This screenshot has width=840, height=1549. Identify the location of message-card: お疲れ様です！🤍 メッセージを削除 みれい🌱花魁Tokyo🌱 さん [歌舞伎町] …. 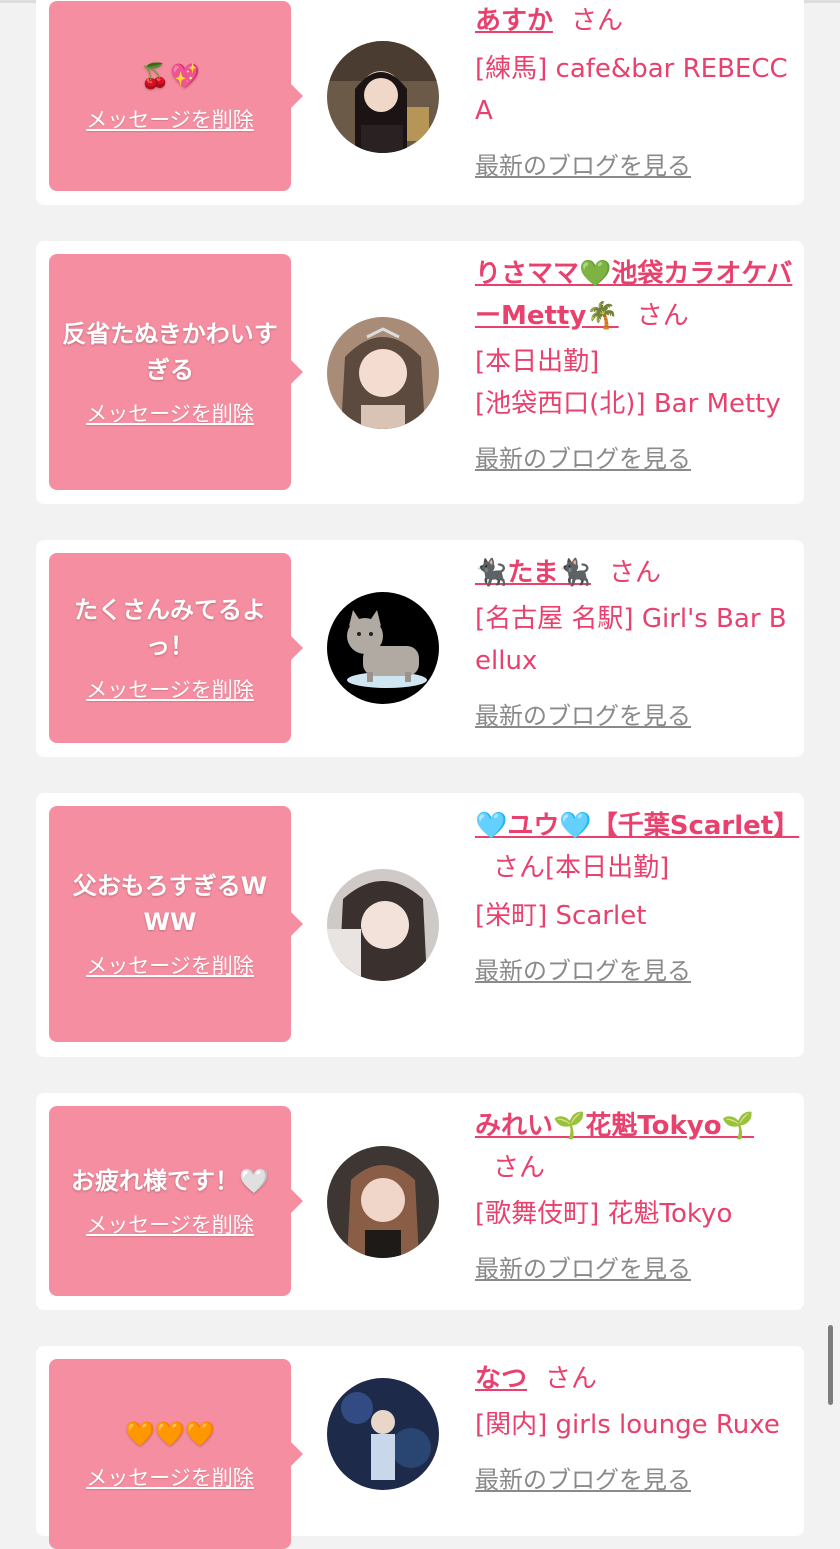
(420, 1201).